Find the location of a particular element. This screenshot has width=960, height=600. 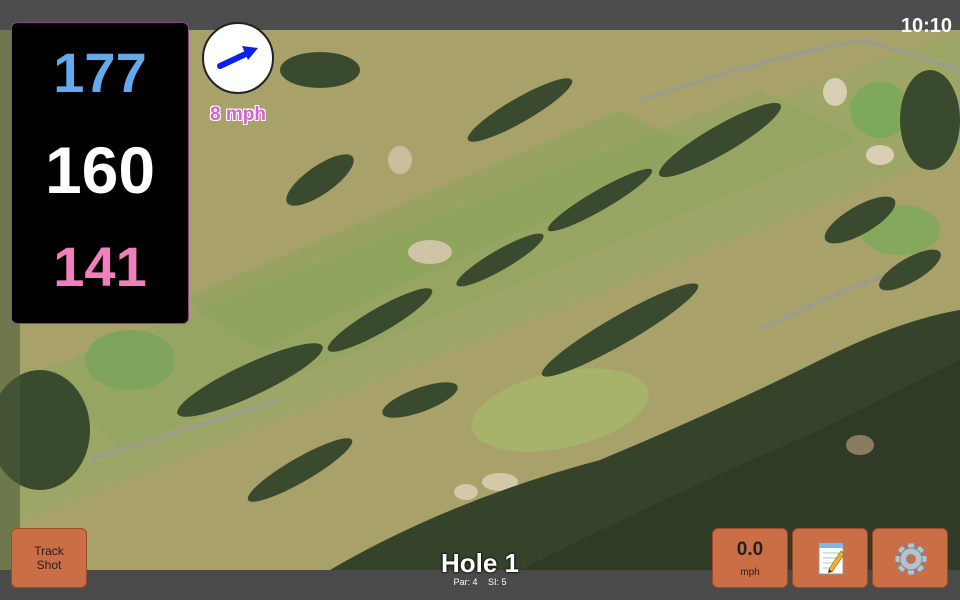

wind-indicator is located at coordinates (238, 58).